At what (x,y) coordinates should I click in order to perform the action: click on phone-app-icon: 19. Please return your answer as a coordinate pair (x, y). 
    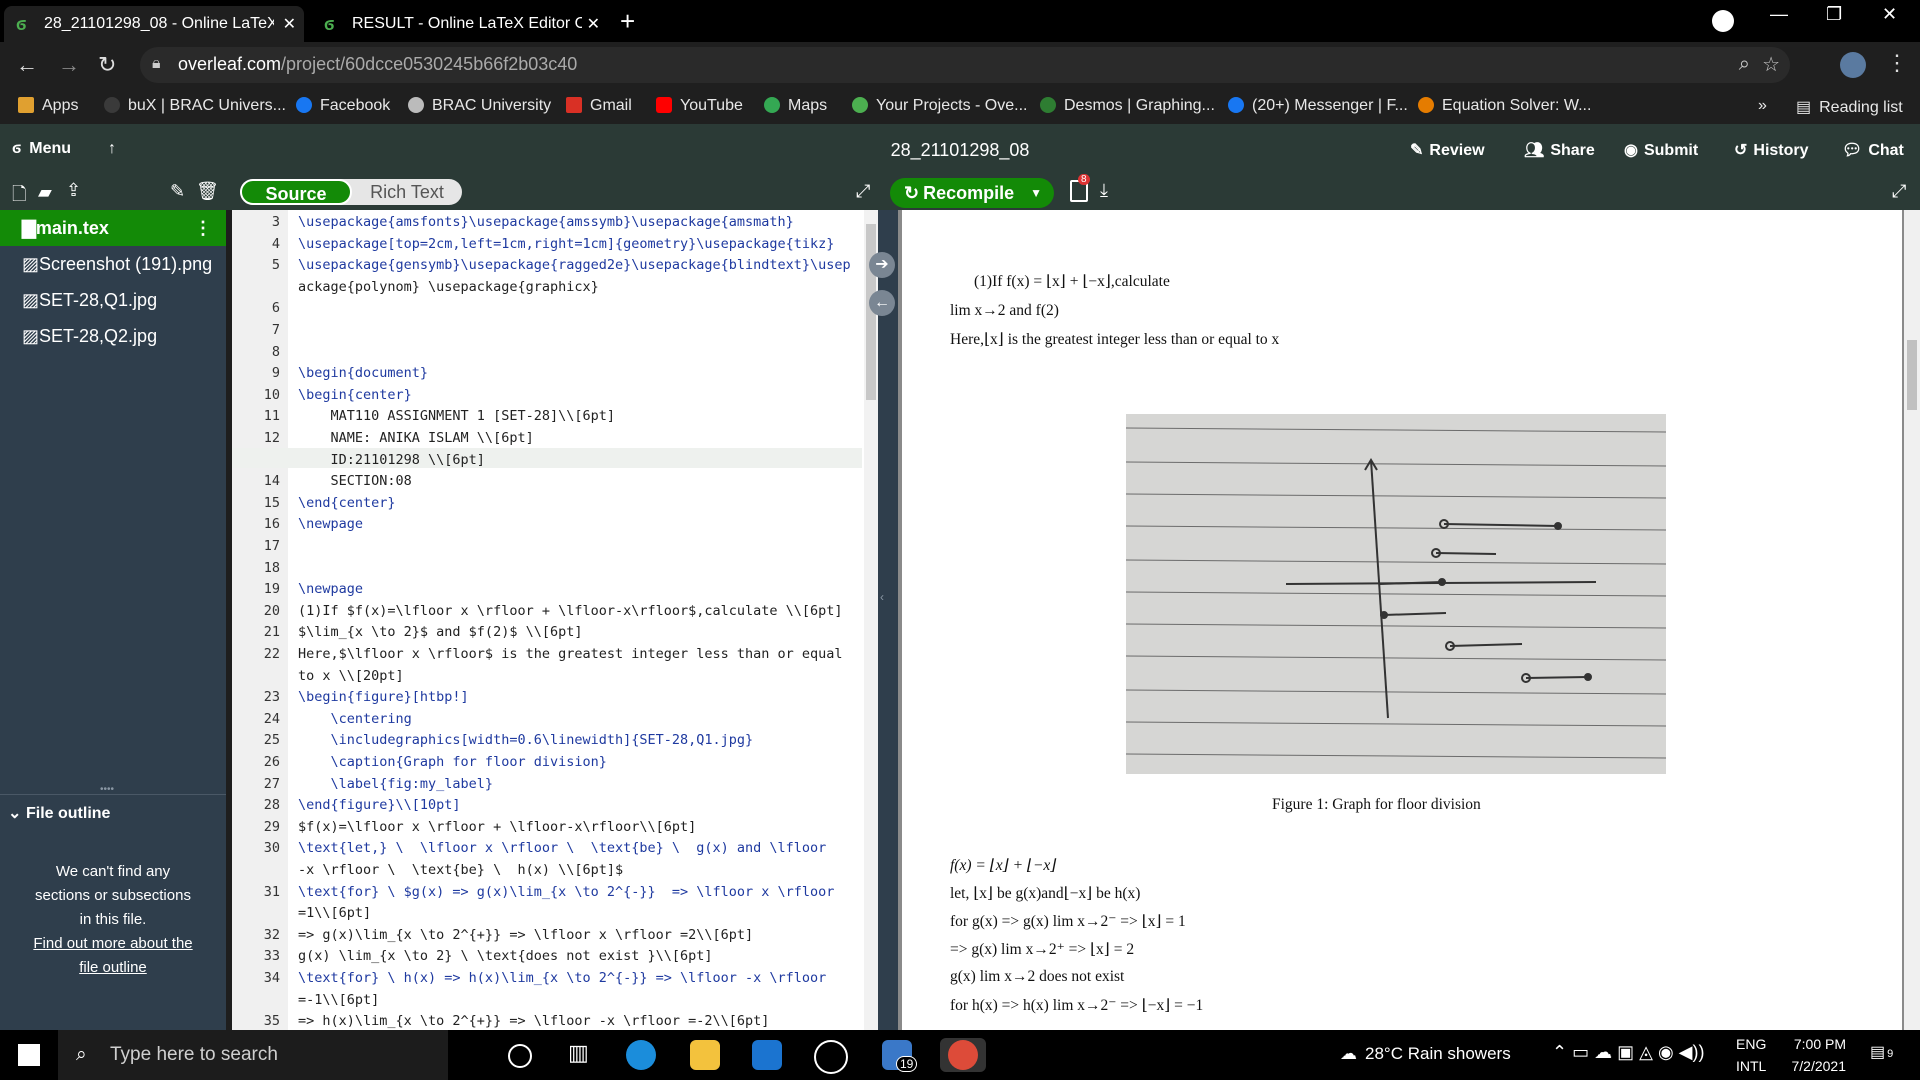
    Looking at the image, I should click on (900, 1056).